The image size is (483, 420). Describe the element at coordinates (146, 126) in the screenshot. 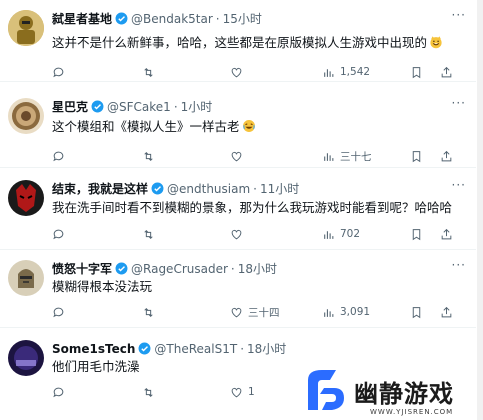

I see `tweet-text-content: 这个模组和《模拟人生》一样古老` at that location.